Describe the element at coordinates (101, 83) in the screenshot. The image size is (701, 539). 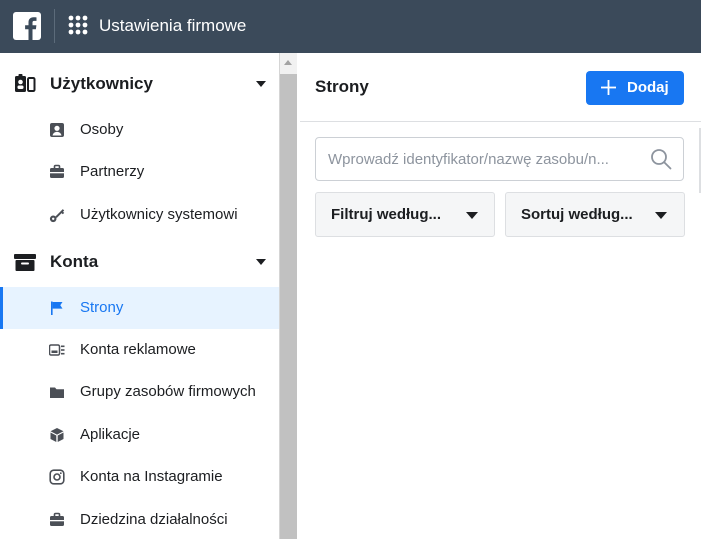
I see `section-label: Użytkownicy` at that location.